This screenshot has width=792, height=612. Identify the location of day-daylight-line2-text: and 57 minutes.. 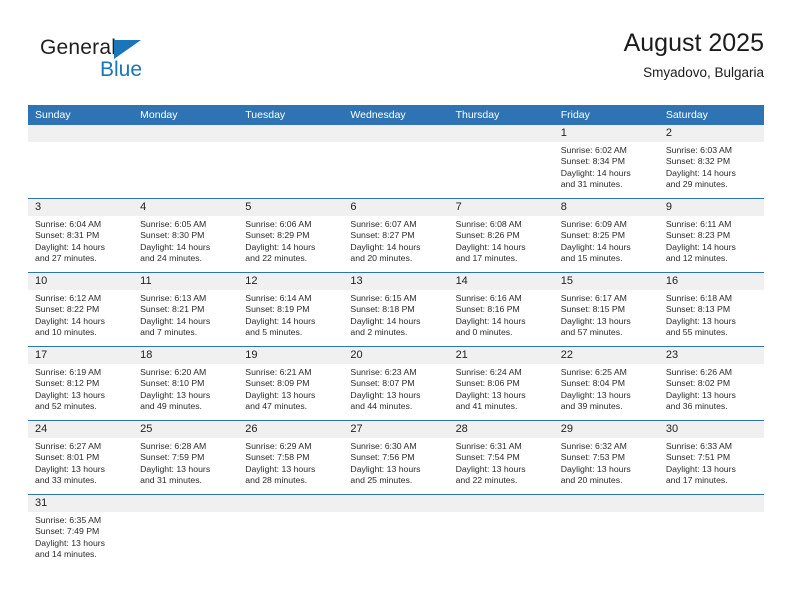
(591, 332).